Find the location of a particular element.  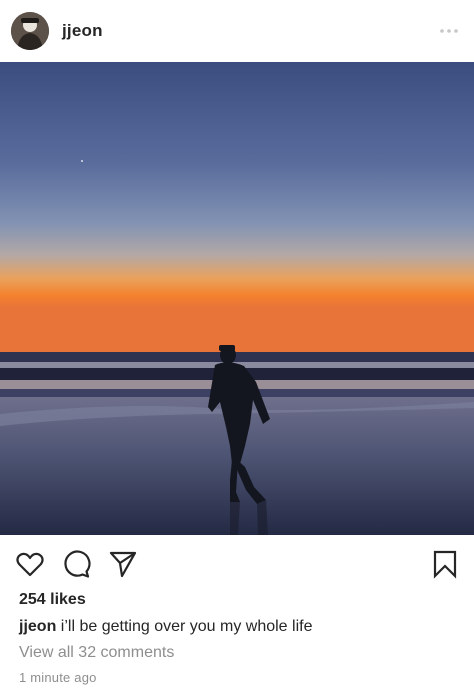

view-comments-link: View all 32 comments is located at coordinates (96, 653).